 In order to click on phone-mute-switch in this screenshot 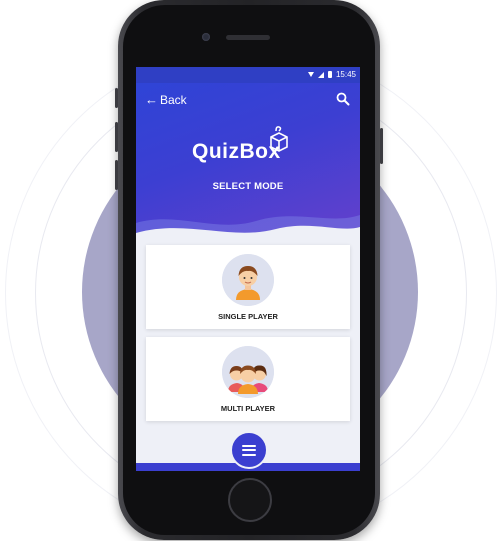, I will do `click(116, 98)`.